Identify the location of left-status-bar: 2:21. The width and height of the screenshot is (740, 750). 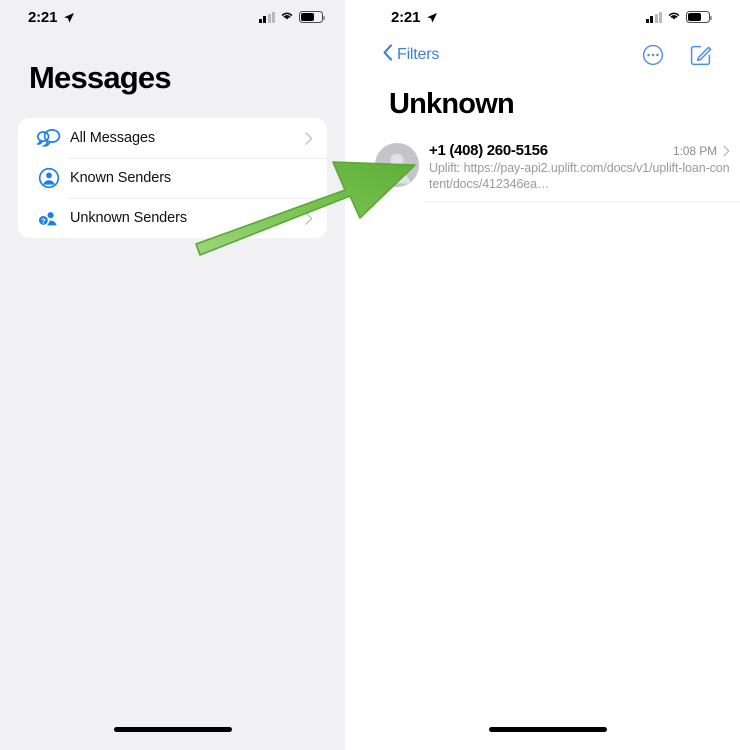
(172, 17).